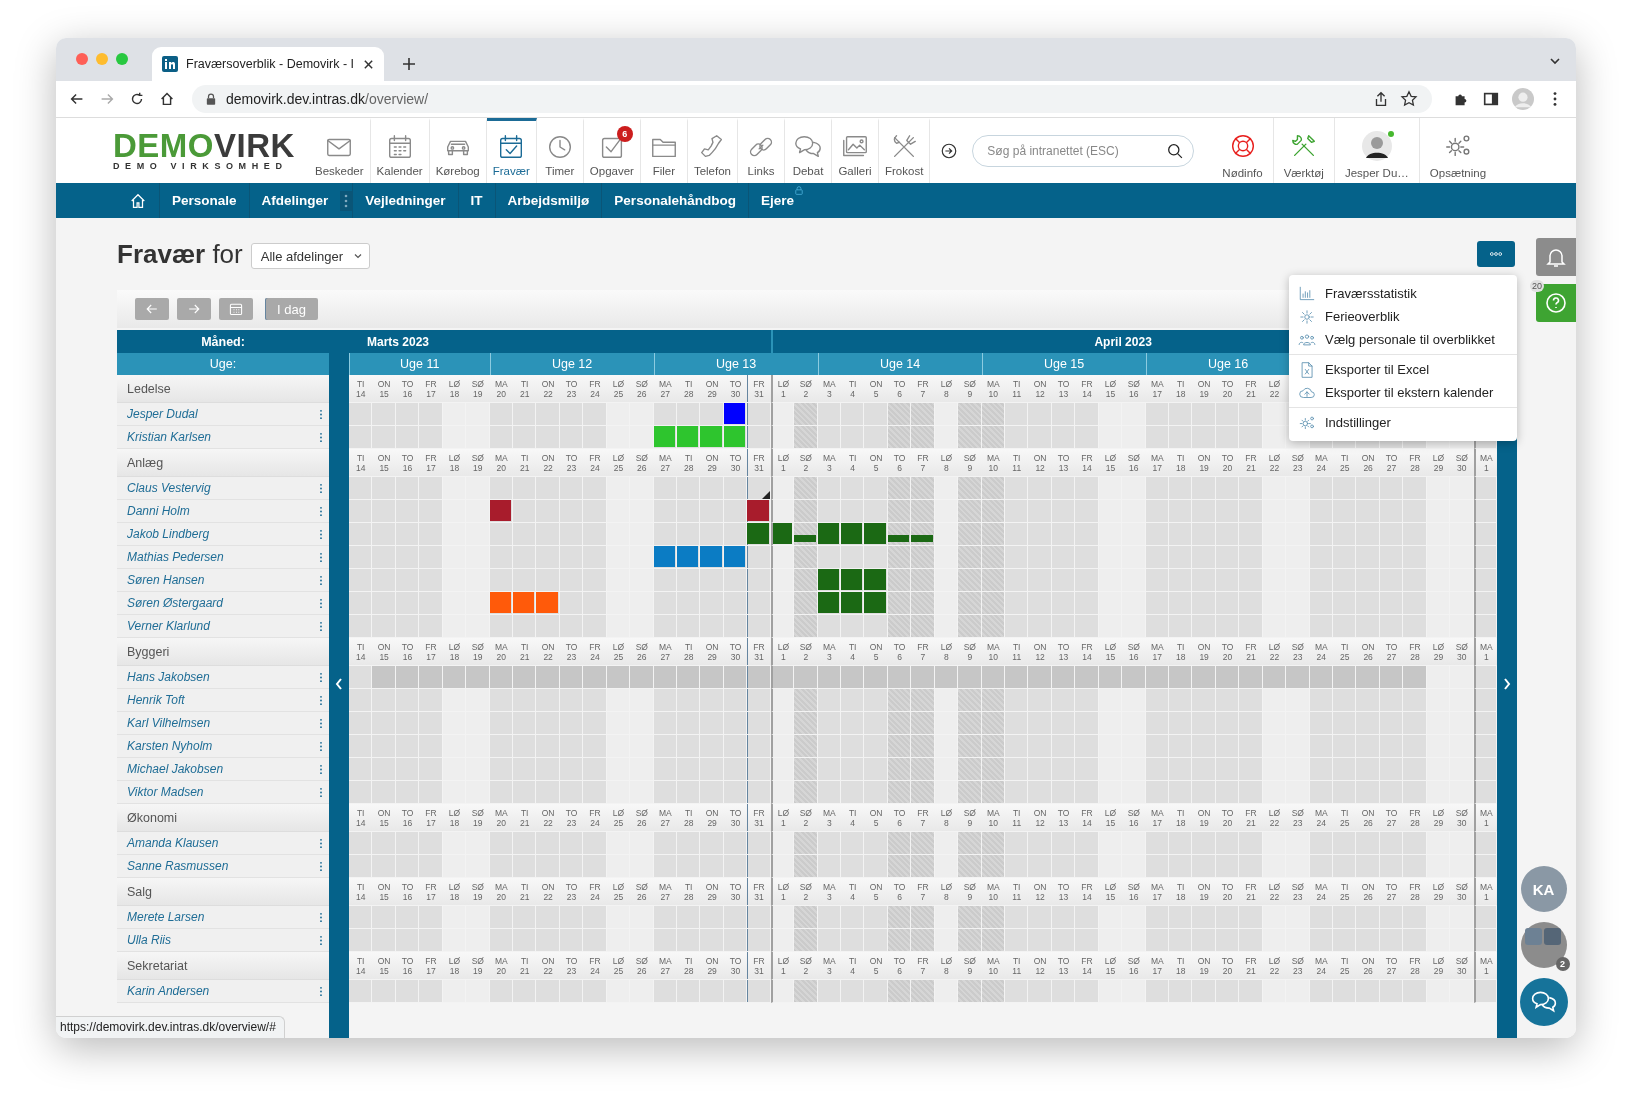 This screenshot has height=1112, width=1632. Describe the element at coordinates (1403, 422) in the screenshot. I see `menu-item: Indstillinger` at that location.